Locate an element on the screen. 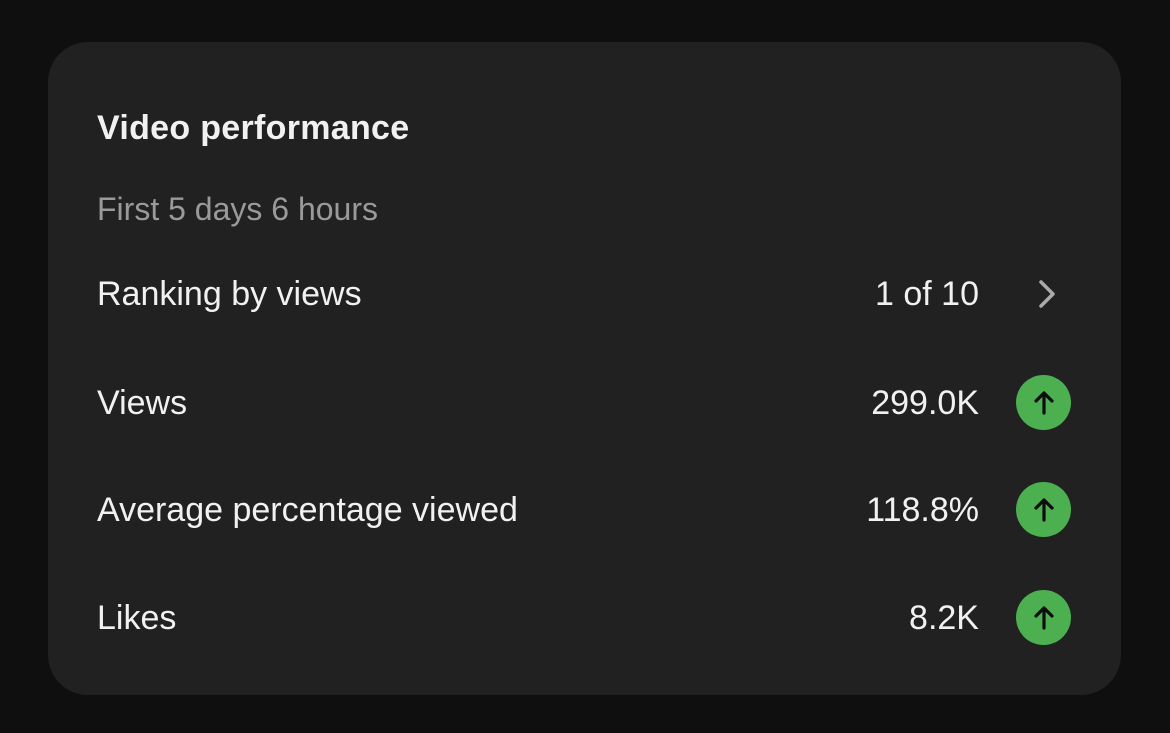 The height and width of the screenshot is (733, 1170). card-title: Video performance is located at coordinates (253, 128).